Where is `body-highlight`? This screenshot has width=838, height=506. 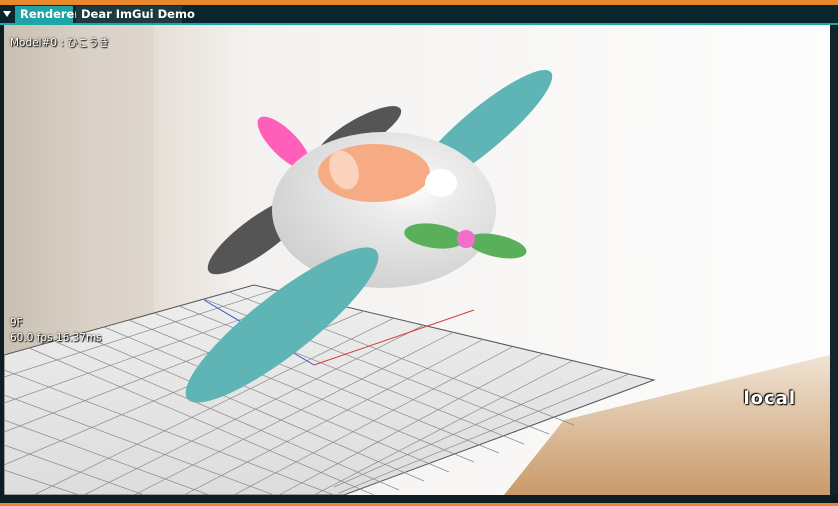 body-highlight is located at coordinates (441, 183).